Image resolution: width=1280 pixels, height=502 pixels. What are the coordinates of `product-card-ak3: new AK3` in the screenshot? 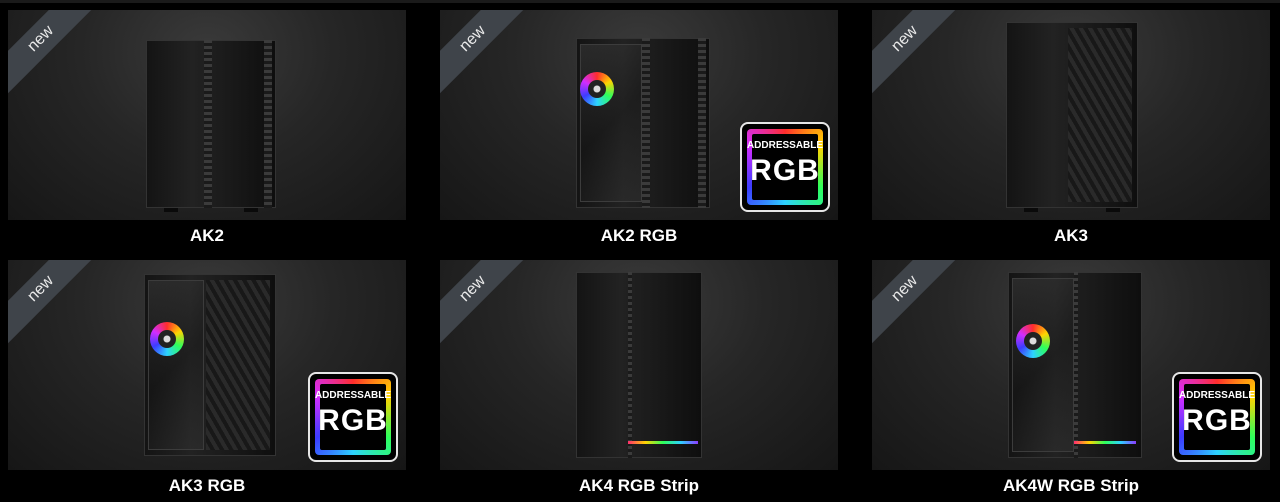 It's located at (1071, 130).